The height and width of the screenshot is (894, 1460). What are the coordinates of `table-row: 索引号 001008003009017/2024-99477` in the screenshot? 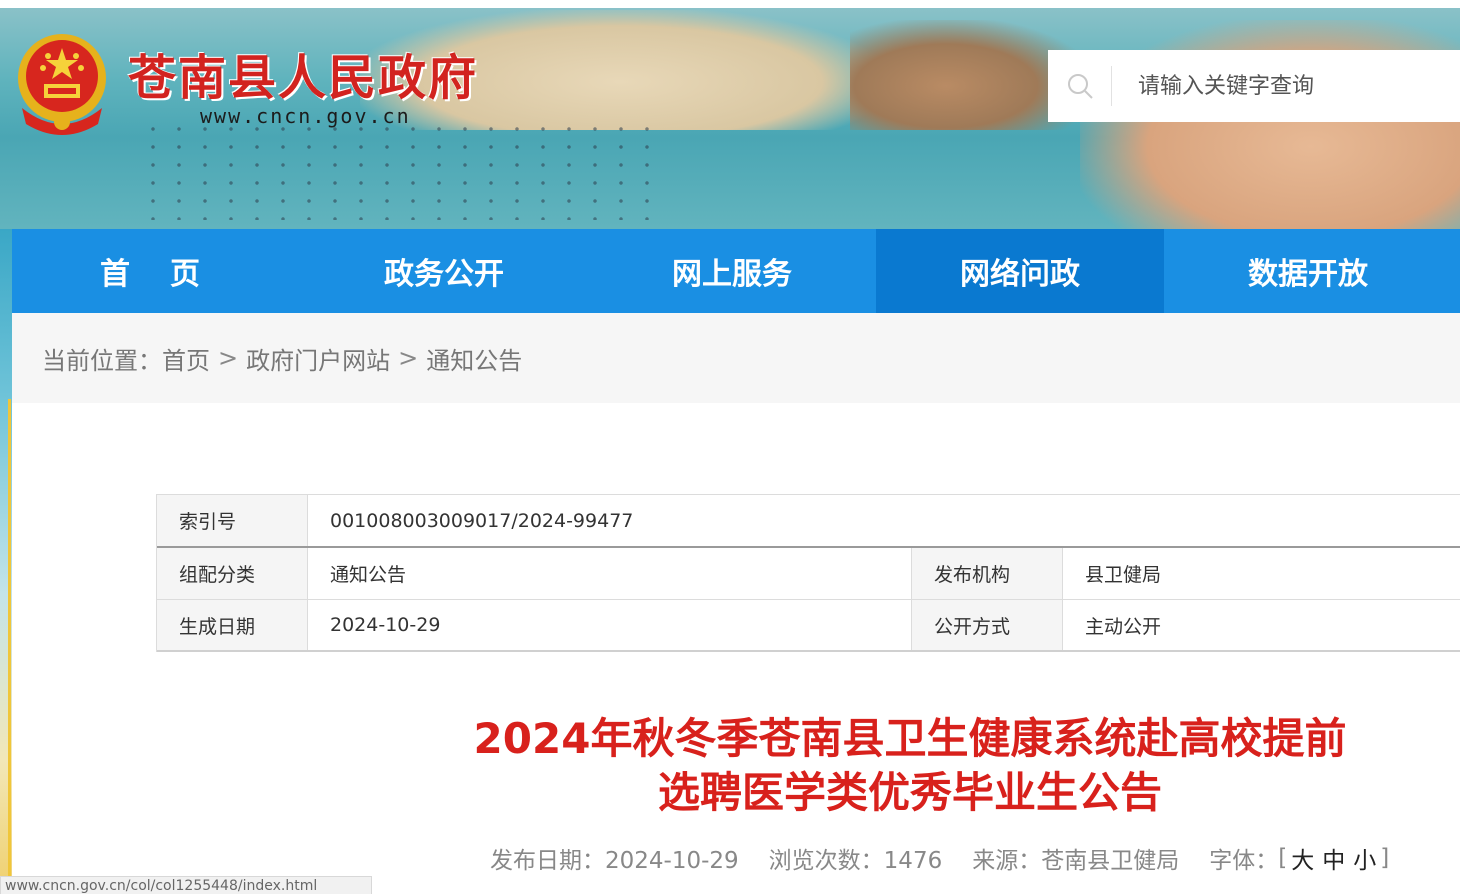 It's located at (808, 521).